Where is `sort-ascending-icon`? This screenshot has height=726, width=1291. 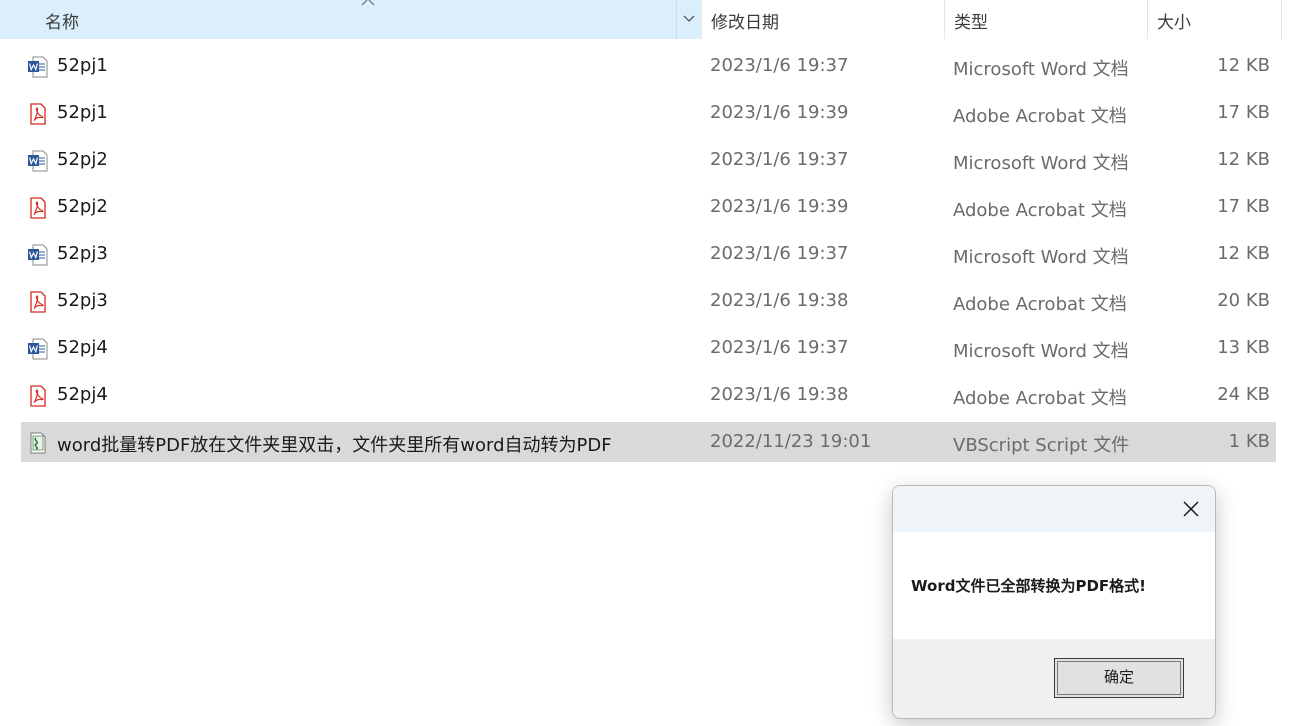
sort-ascending-icon is located at coordinates (368, 3).